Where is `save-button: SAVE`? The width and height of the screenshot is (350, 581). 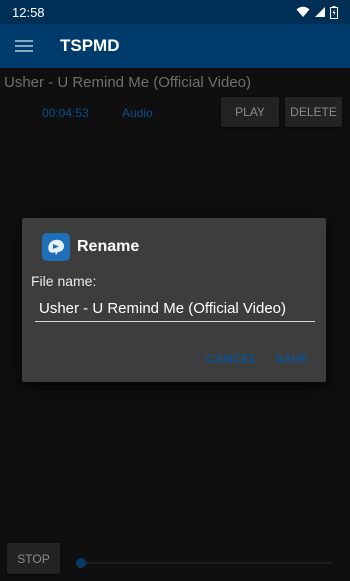 save-button: SAVE is located at coordinates (291, 359).